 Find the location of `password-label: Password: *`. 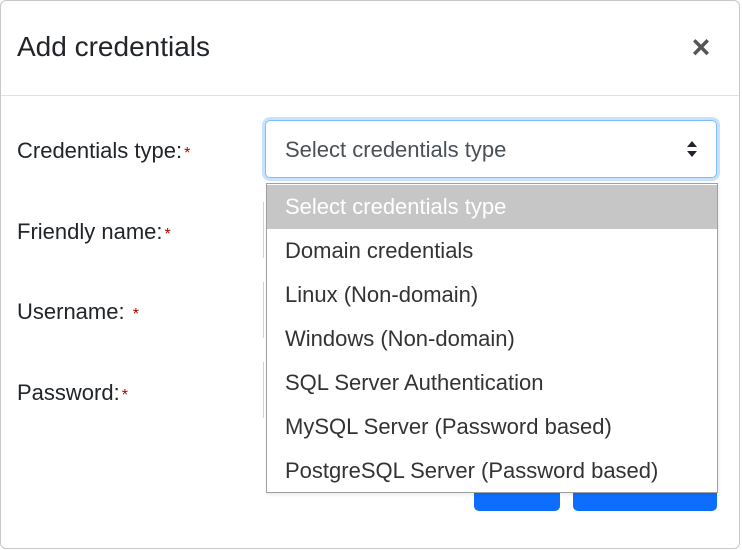

password-label: Password: * is located at coordinates (72, 392).